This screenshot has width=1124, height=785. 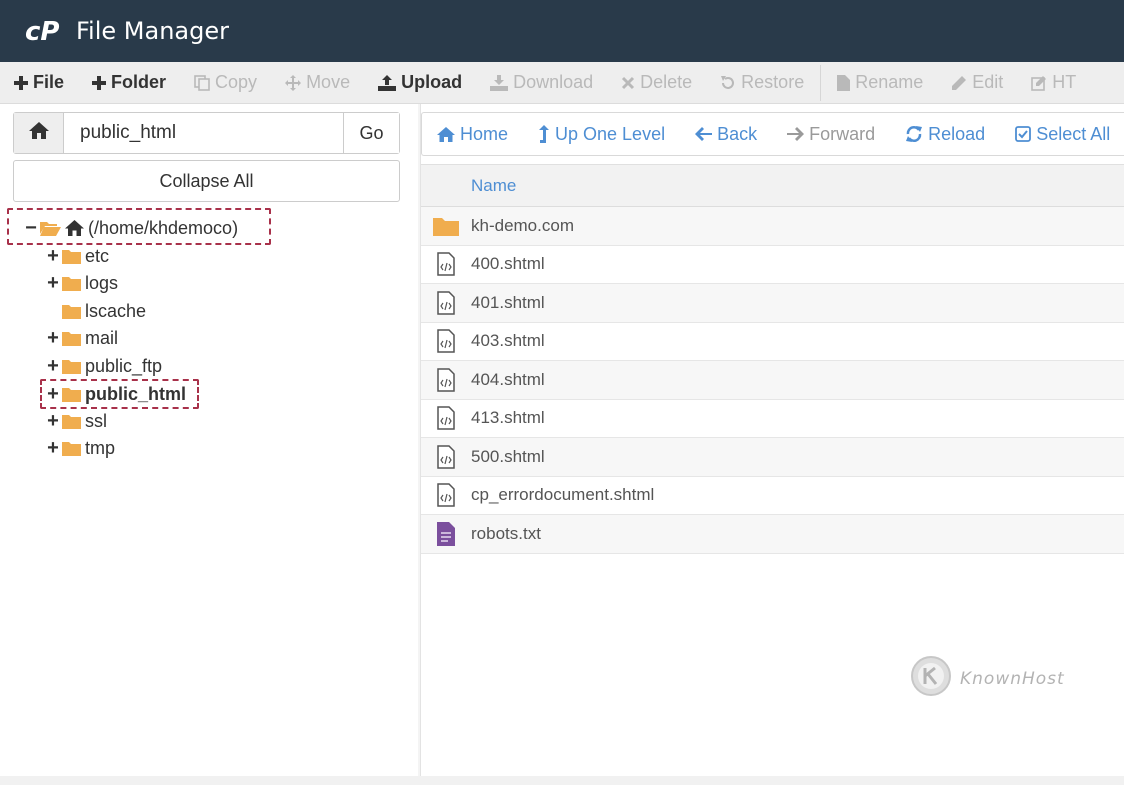 I want to click on refresh-icon, so click(x=914, y=134).